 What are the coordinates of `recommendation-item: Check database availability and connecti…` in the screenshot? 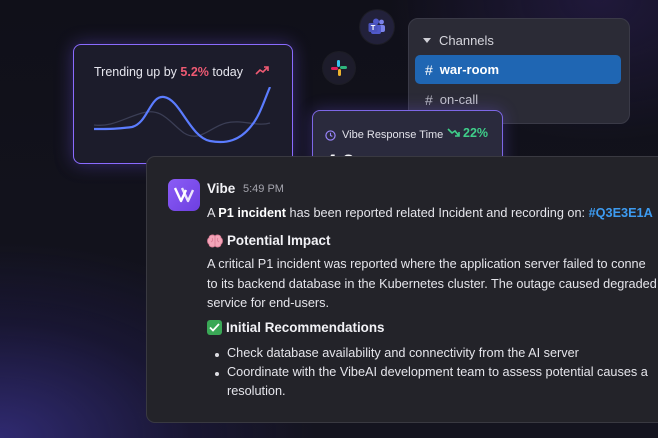 It's located at (403, 353).